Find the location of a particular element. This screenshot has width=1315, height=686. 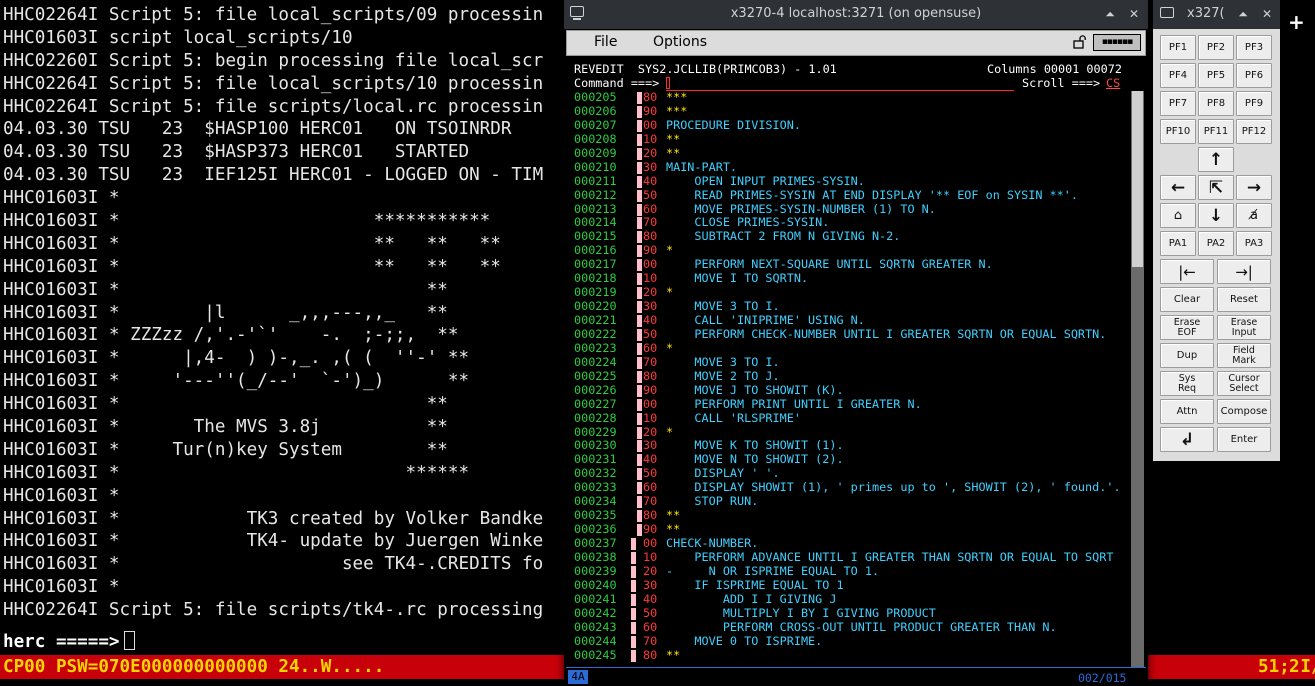

line-number: 000232 is located at coordinates (595, 473).